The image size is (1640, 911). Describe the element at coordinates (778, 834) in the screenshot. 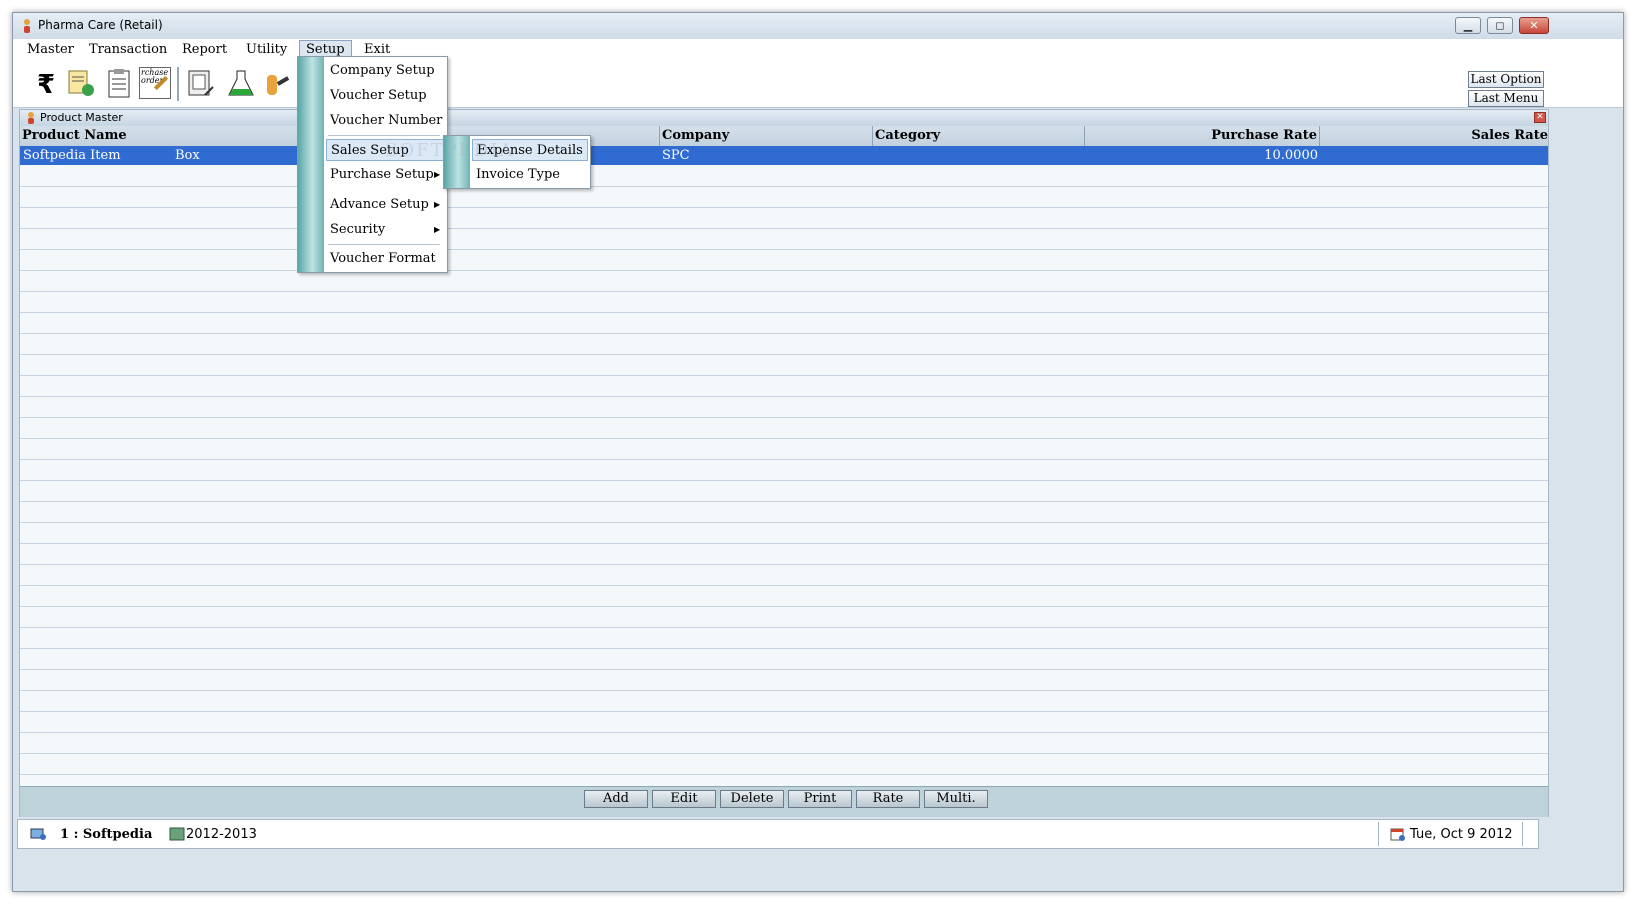

I see `status-bar: 1 : Softpedia 2012-2013 Tue, Oct 9 2012` at that location.